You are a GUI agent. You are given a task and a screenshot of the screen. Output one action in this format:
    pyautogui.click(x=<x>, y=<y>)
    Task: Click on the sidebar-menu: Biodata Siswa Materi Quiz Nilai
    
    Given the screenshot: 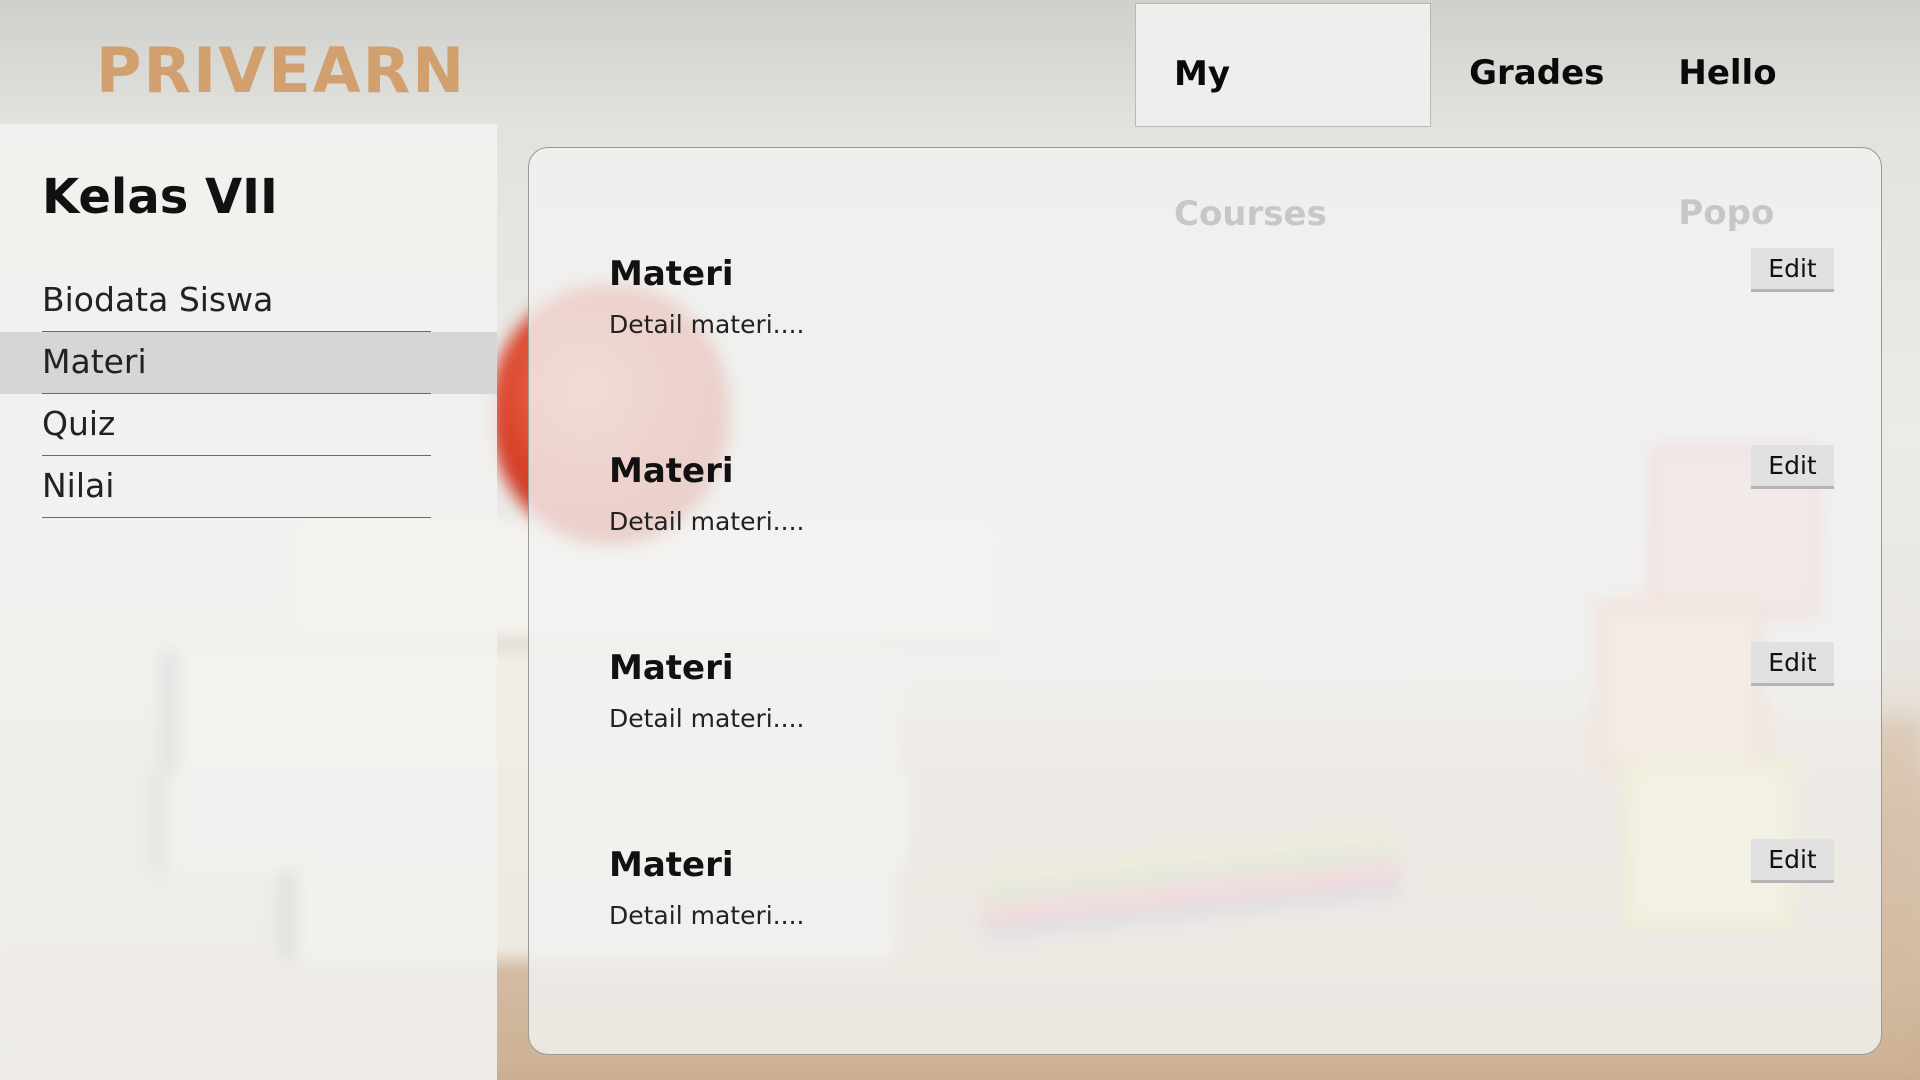 What is the action you would take?
    pyautogui.click(x=248, y=394)
    